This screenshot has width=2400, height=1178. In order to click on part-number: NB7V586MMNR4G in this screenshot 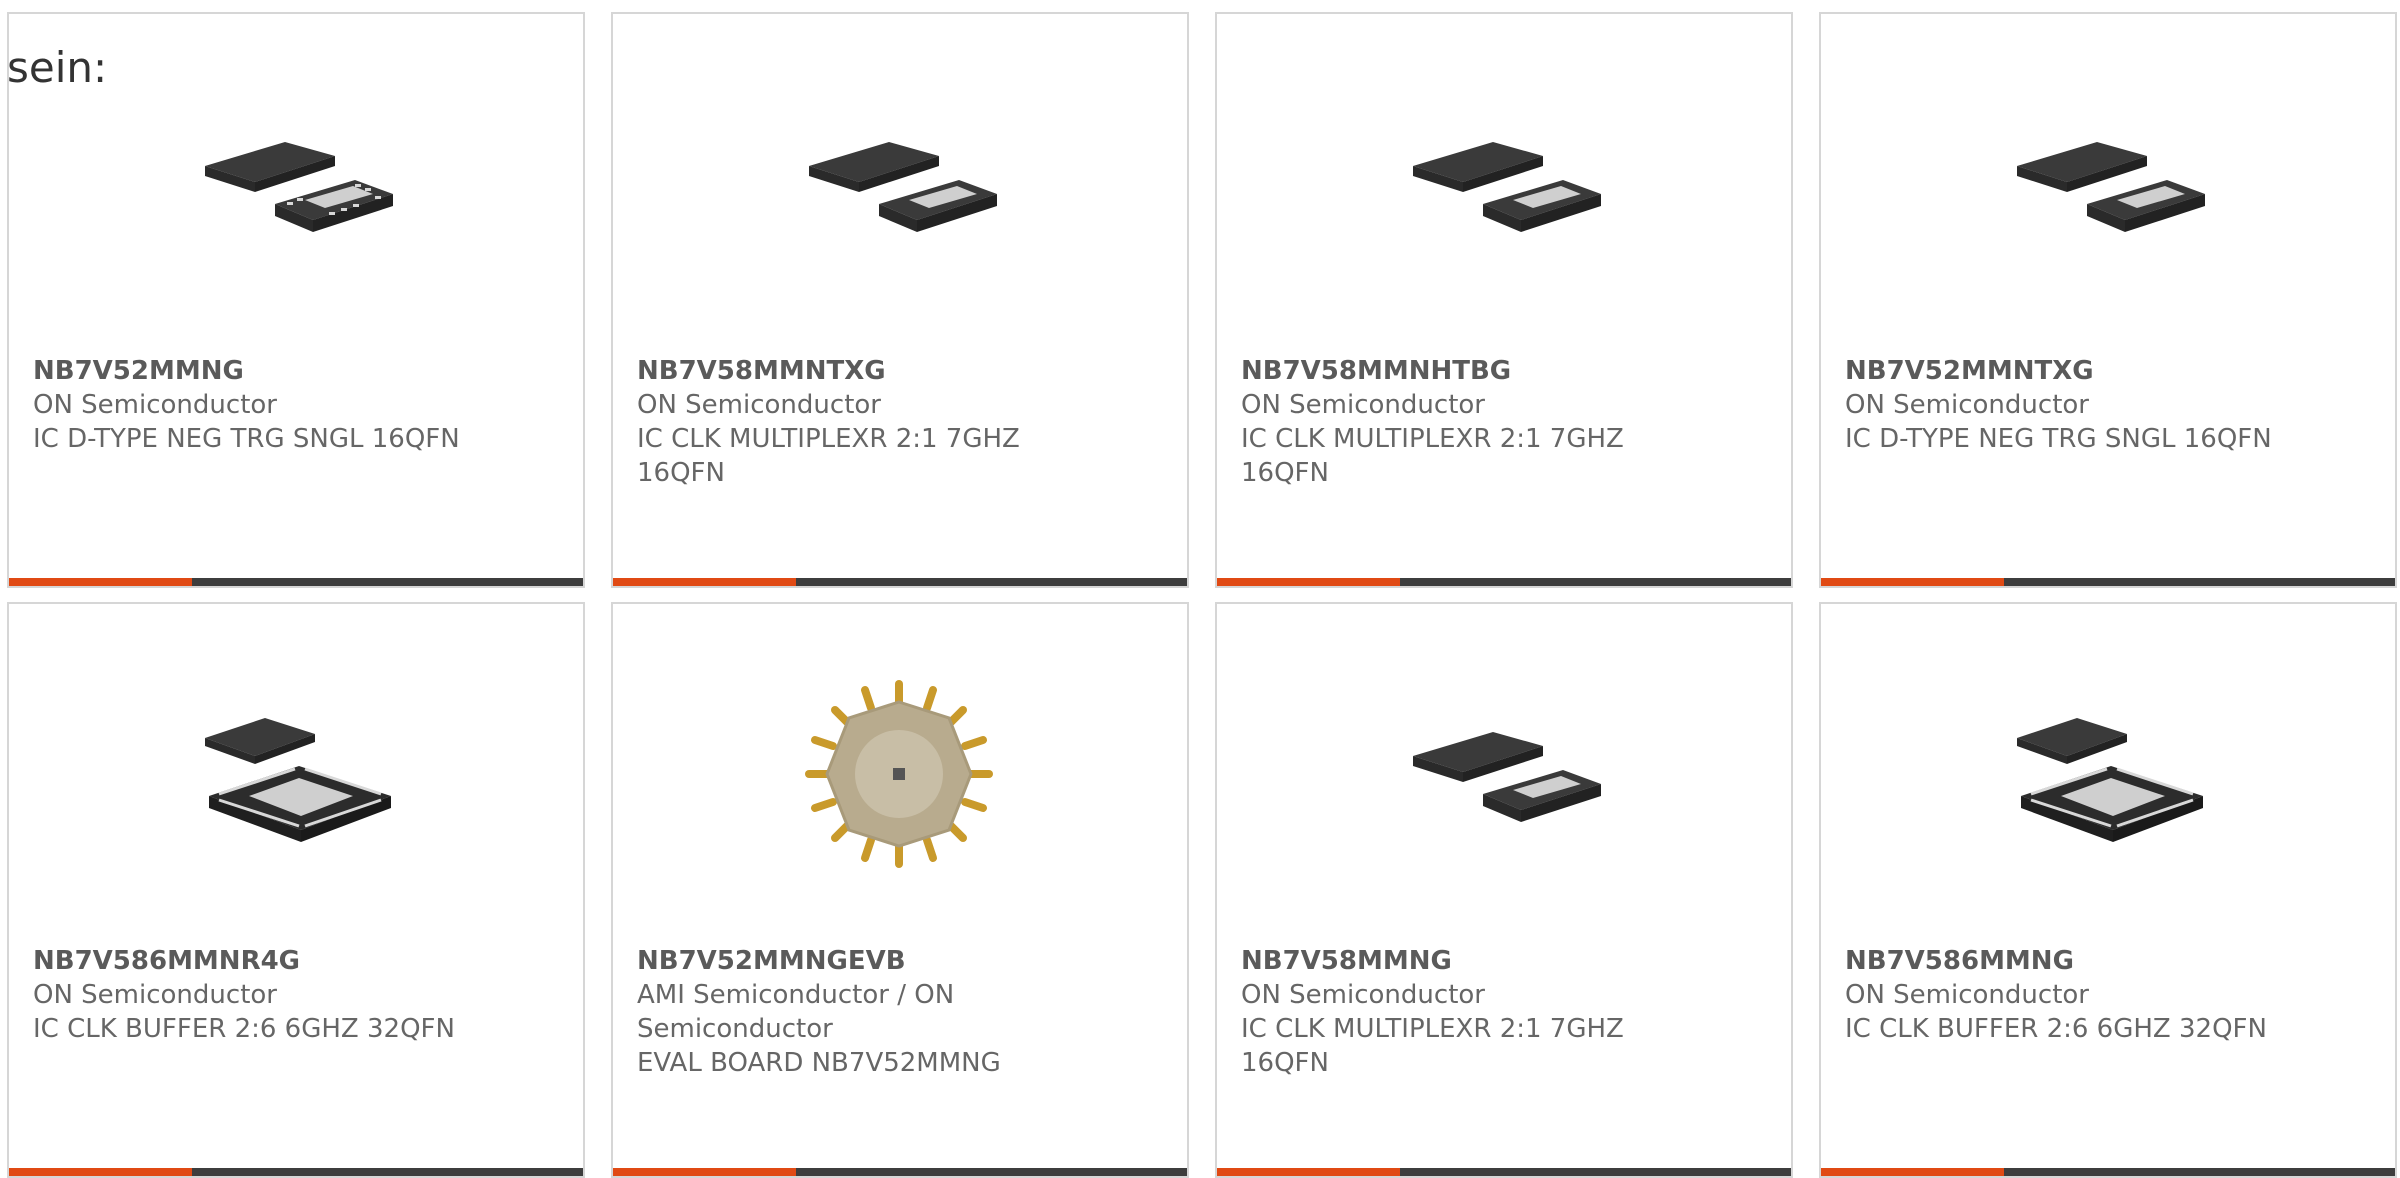, I will do `click(253, 961)`.